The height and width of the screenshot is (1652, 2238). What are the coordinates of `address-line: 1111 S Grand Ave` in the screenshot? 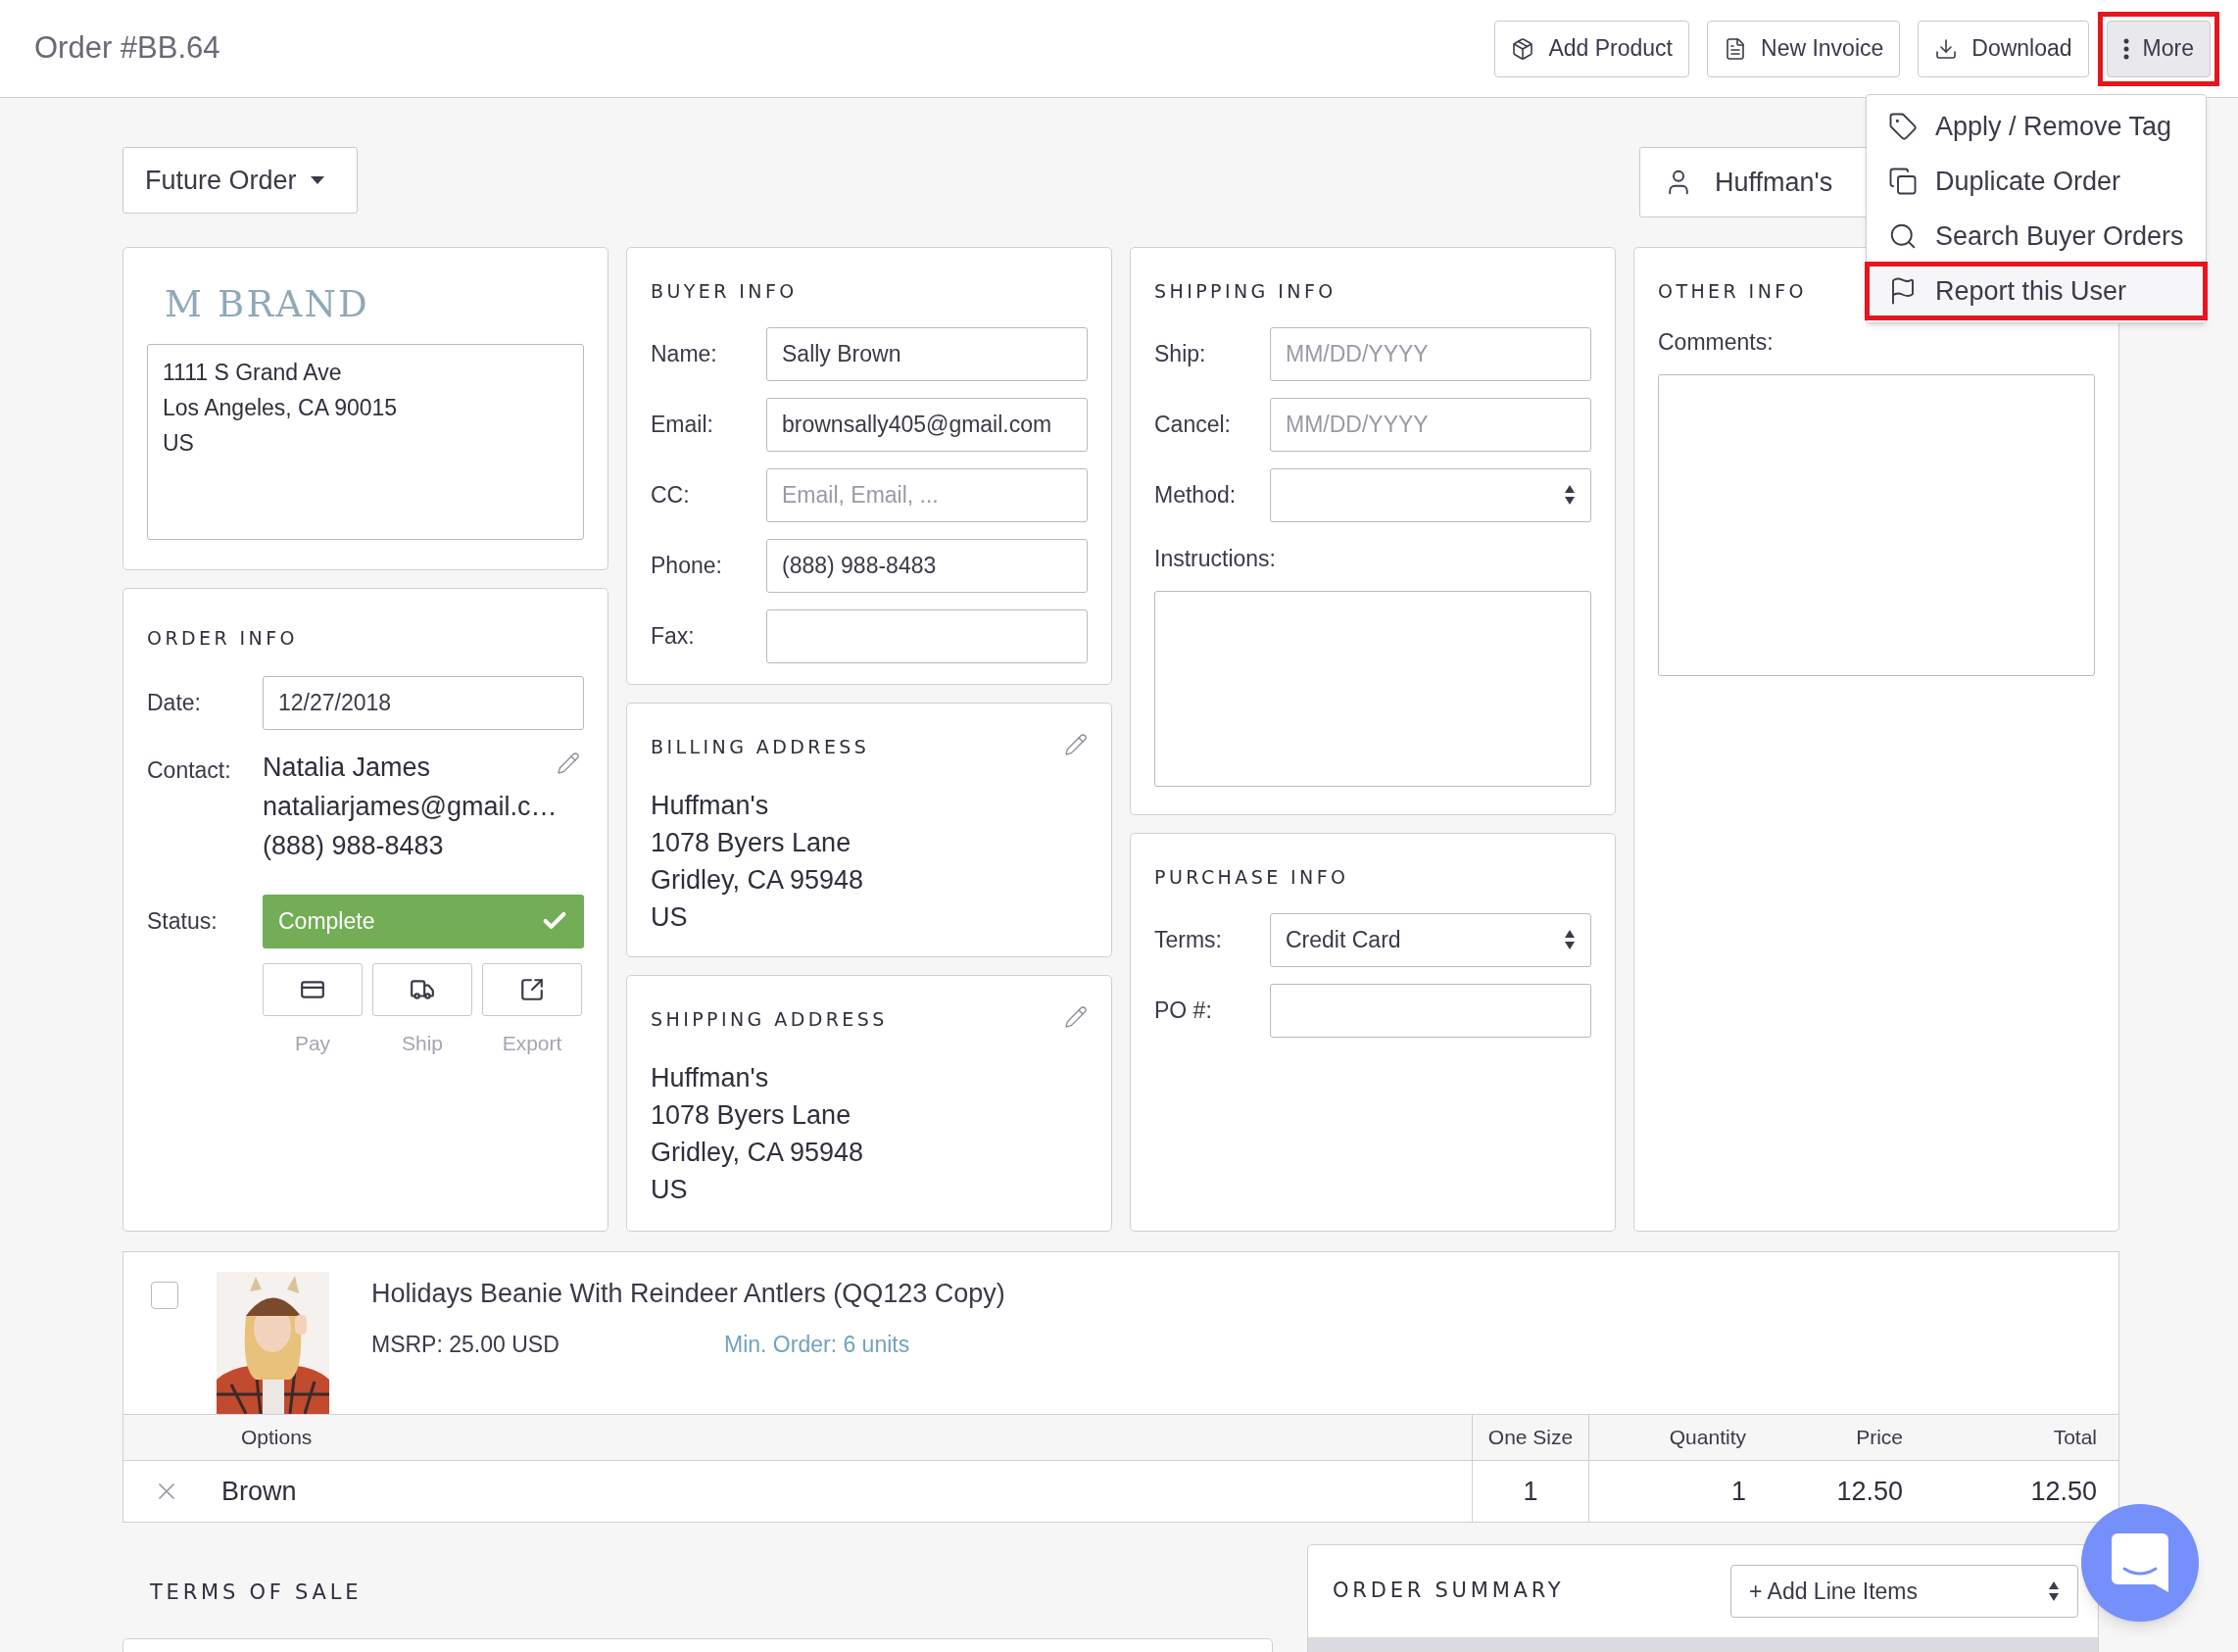 It's located at (252, 372).